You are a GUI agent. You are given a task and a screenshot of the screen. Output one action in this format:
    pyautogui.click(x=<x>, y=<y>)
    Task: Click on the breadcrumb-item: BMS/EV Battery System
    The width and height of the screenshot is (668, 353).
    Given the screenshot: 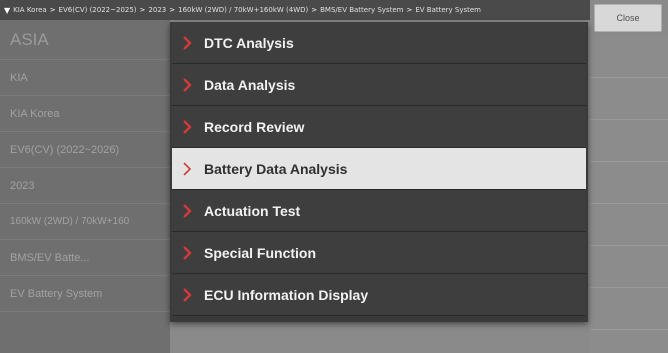 What is the action you would take?
    pyautogui.click(x=361, y=10)
    